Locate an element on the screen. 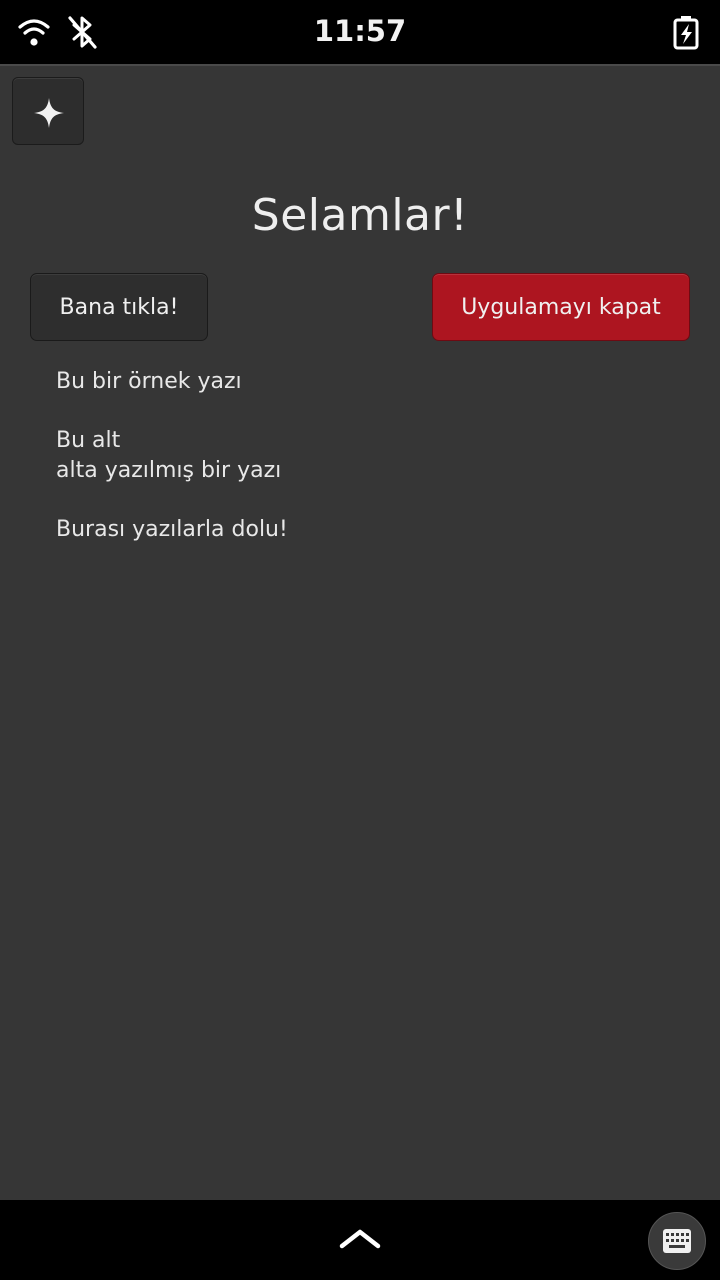 The height and width of the screenshot is (1280, 720). keyboard-button is located at coordinates (677, 1241).